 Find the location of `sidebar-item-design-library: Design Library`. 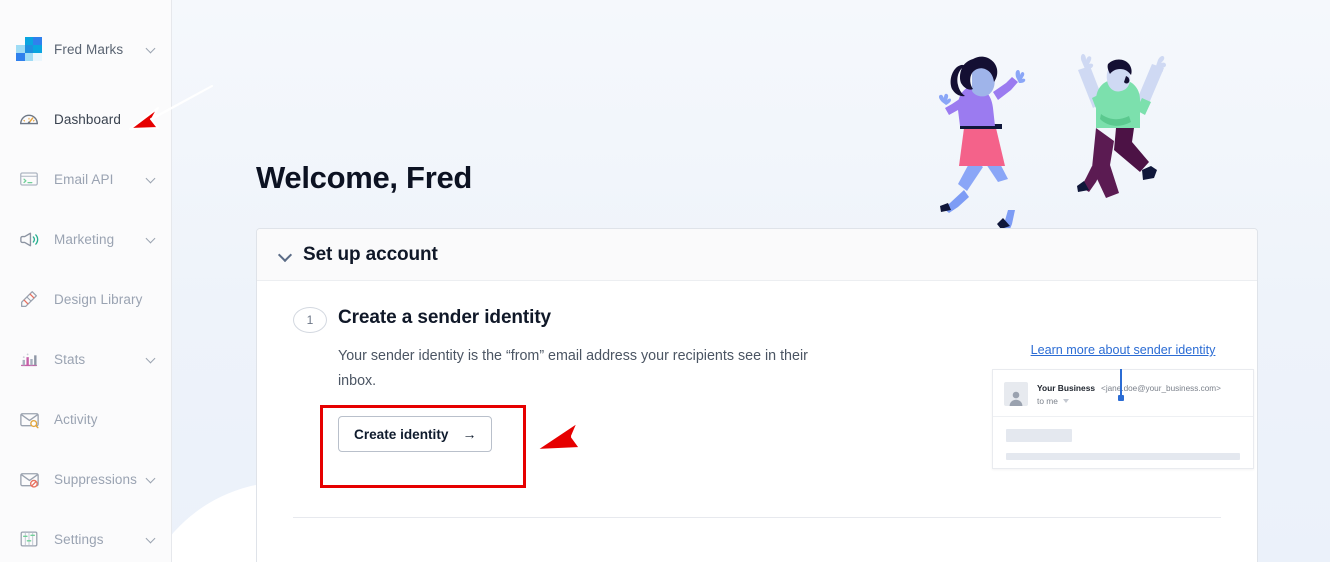

sidebar-item-design-library: Design Library is located at coordinates (85, 299).